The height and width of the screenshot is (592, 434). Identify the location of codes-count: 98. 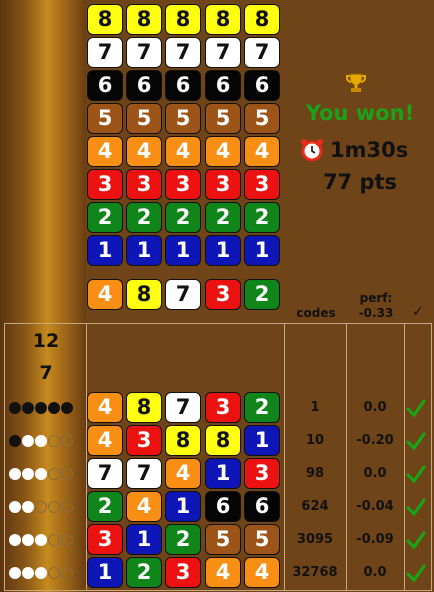
(315, 473).